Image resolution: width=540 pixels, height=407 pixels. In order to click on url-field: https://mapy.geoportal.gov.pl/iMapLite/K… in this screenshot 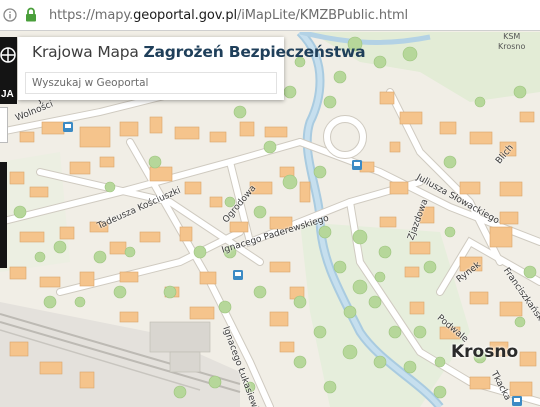, I will do `click(228, 15)`.